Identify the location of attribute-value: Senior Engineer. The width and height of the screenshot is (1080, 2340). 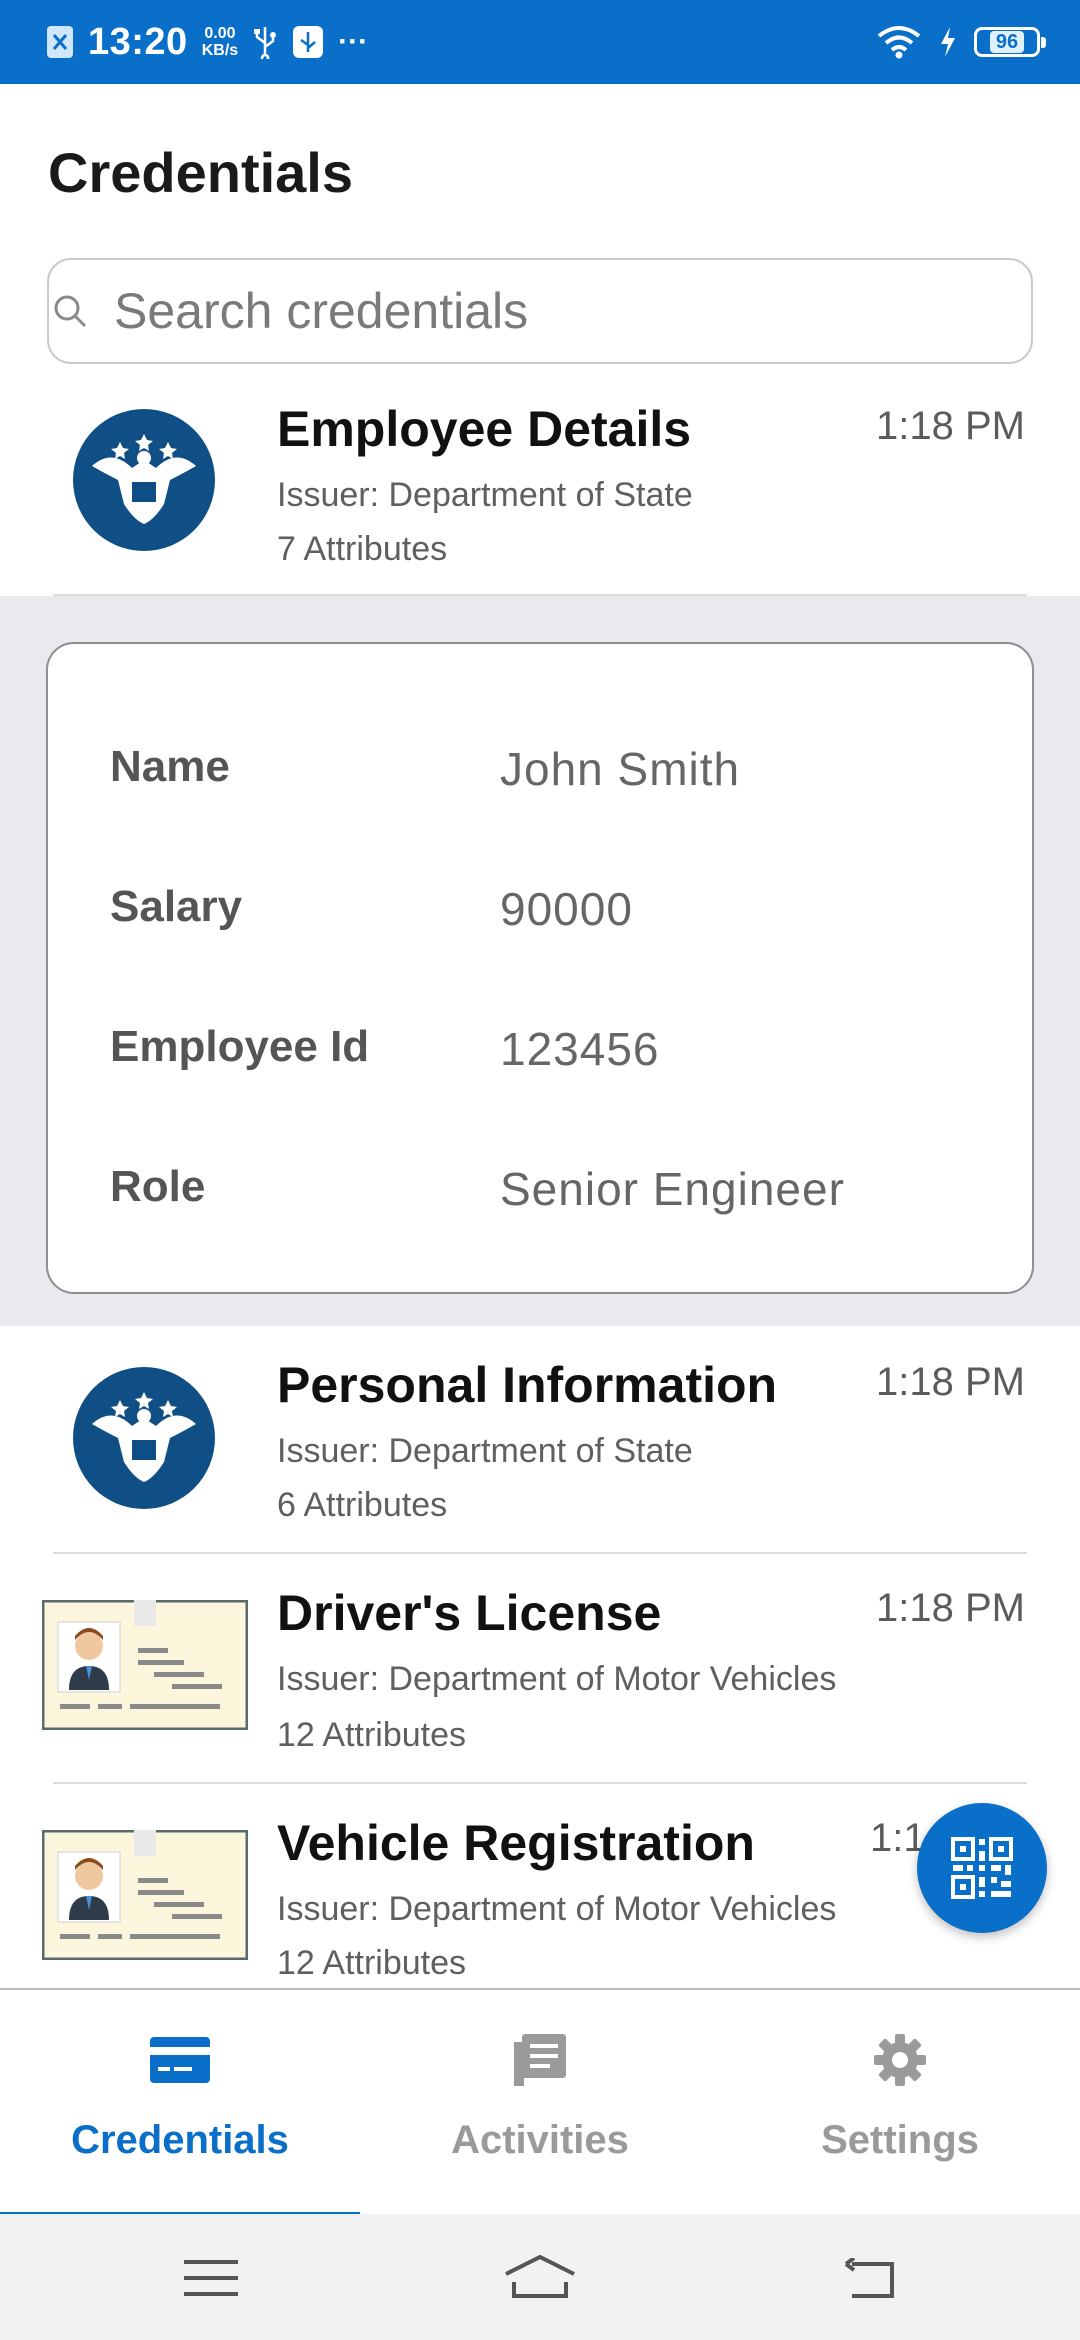
(672, 1189).